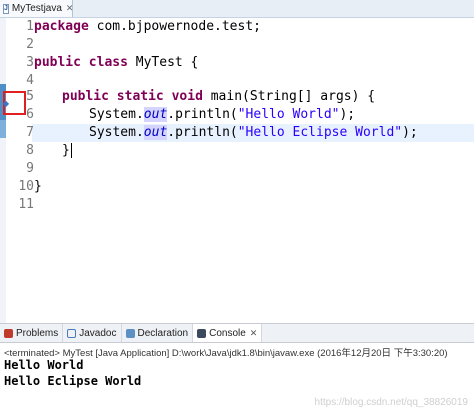 The height and width of the screenshot is (410, 474). Describe the element at coordinates (158, 333) in the screenshot. I see `tab-declaration: Declaration` at that location.